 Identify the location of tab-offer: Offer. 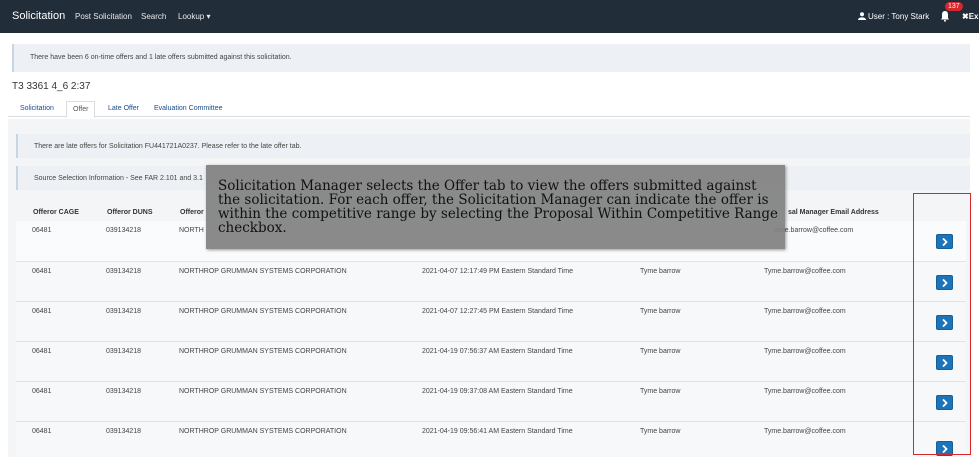
(81, 109).